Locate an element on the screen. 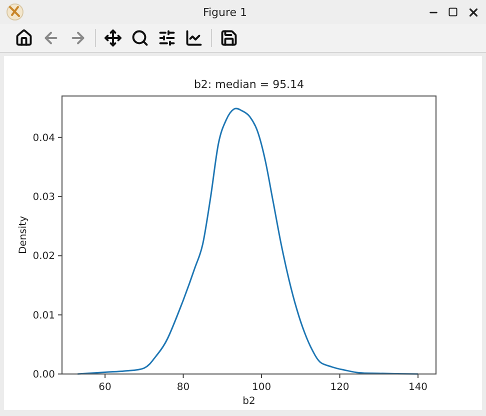 This screenshot has height=416, width=486. x-tick-label: 140 is located at coordinates (418, 387).